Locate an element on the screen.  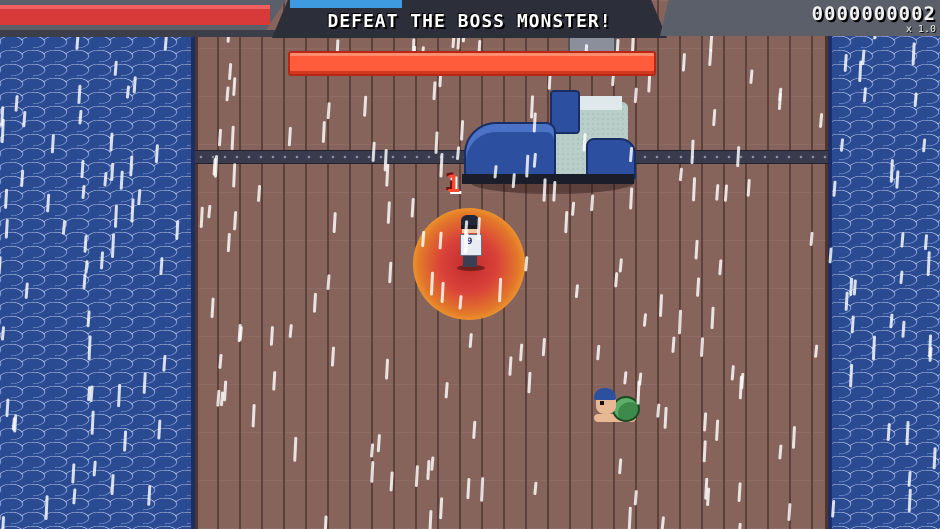
objective-text: DEFEAT THE BOSS MONSTER! is located at coordinates (469, 21).